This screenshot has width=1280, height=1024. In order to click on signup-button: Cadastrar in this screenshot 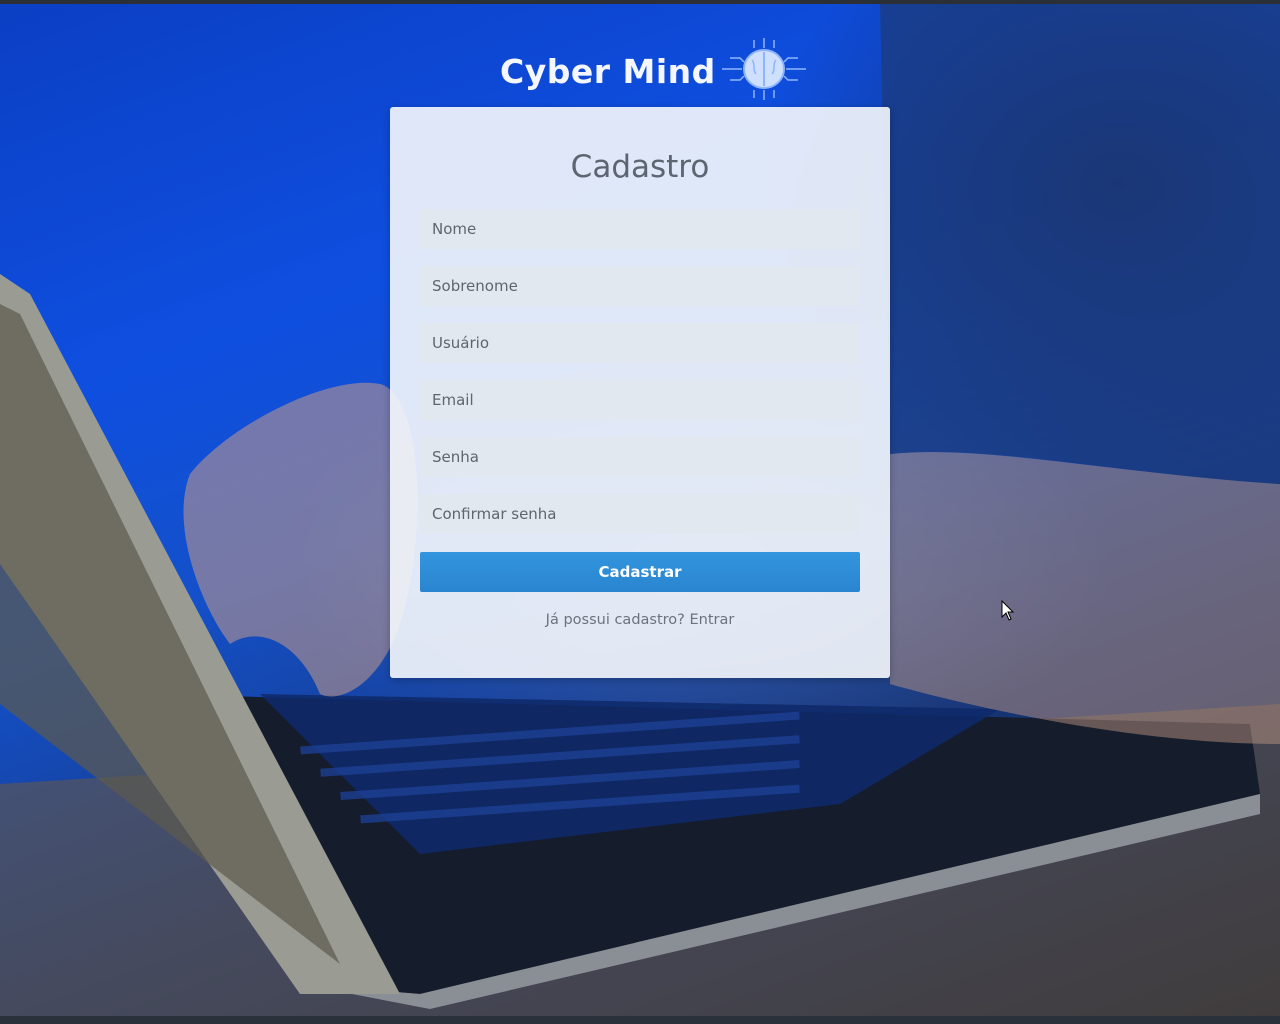, I will do `click(640, 572)`.